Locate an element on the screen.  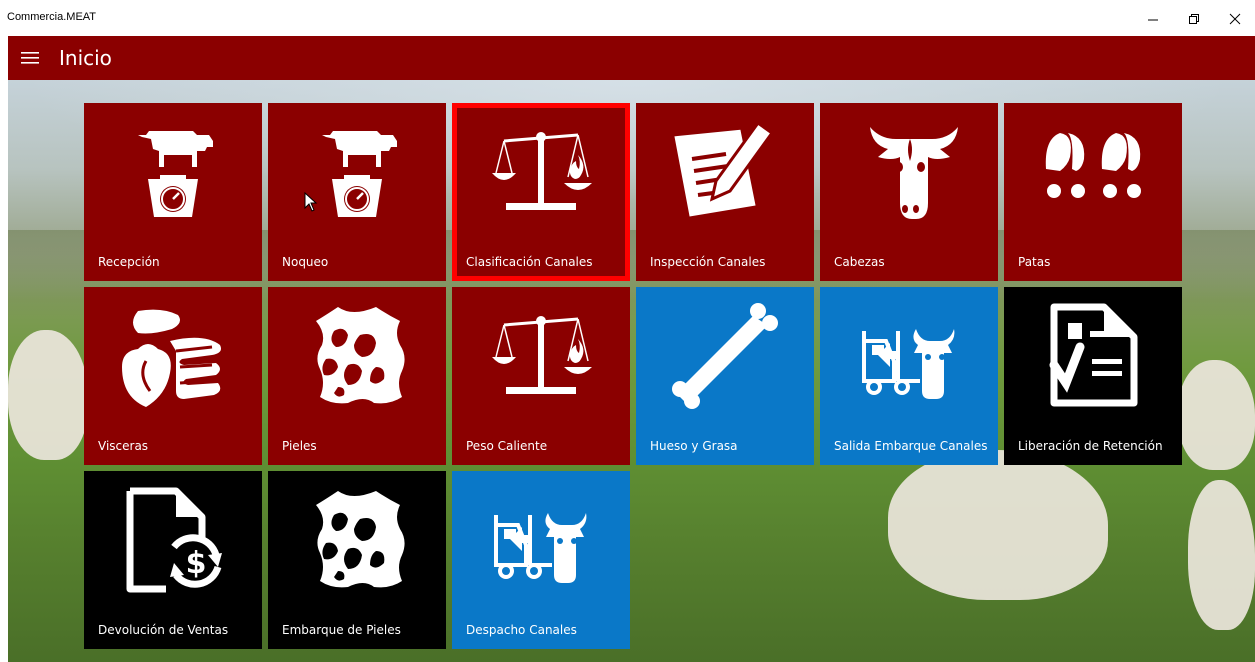
restore-icon is located at coordinates (1194, 19).